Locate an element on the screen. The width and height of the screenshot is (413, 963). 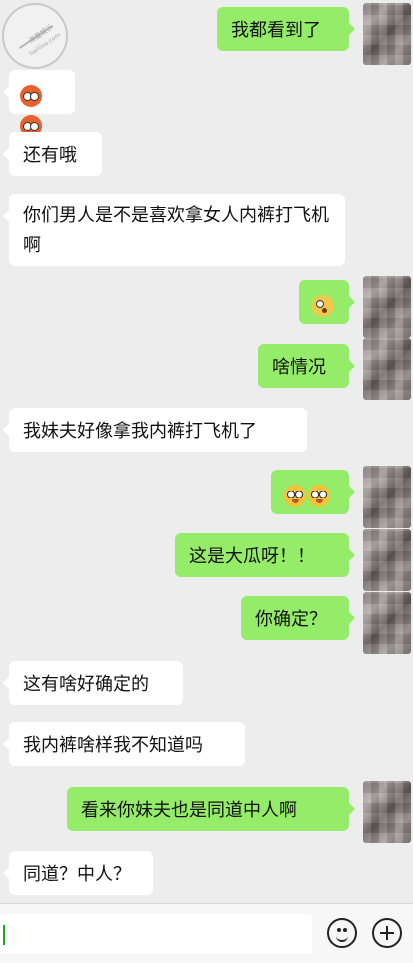
message-bubble-out: 啥情况 is located at coordinates (306, 366).